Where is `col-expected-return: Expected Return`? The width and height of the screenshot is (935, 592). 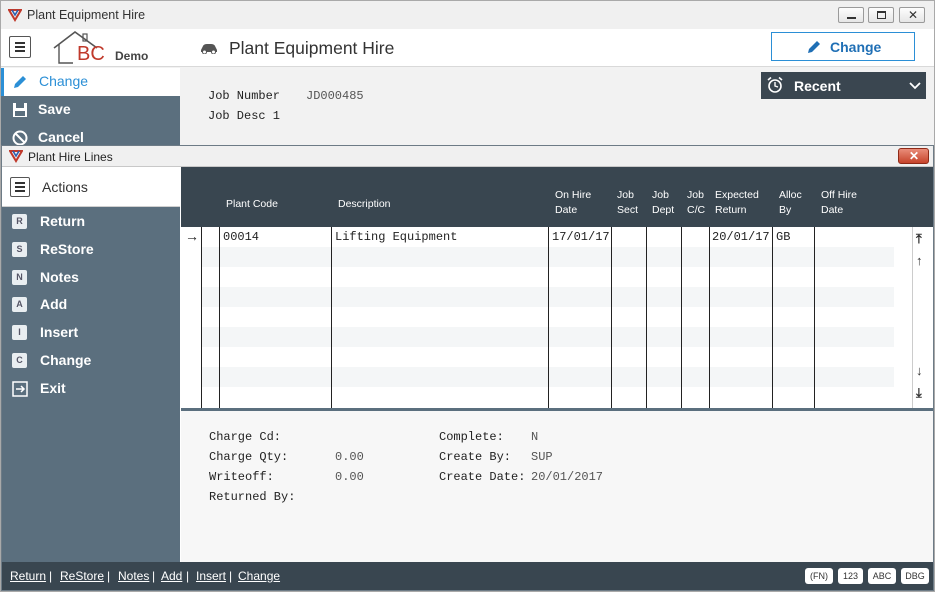
col-expected-return: Expected Return is located at coordinates (737, 203).